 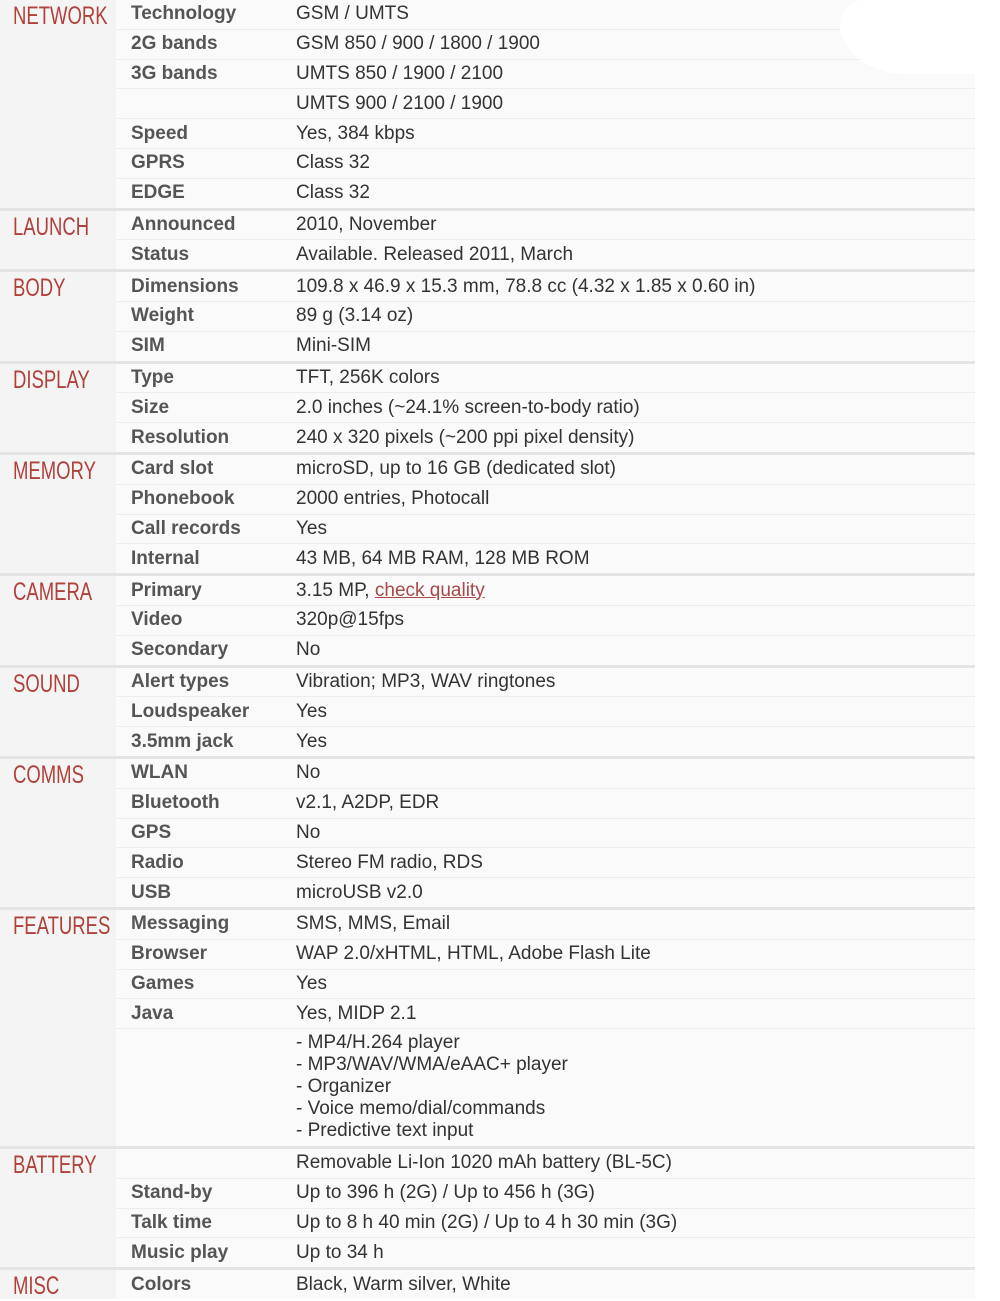 I want to click on spec-value: UMTS 900 / 2100 / 1900, so click(x=400, y=103).